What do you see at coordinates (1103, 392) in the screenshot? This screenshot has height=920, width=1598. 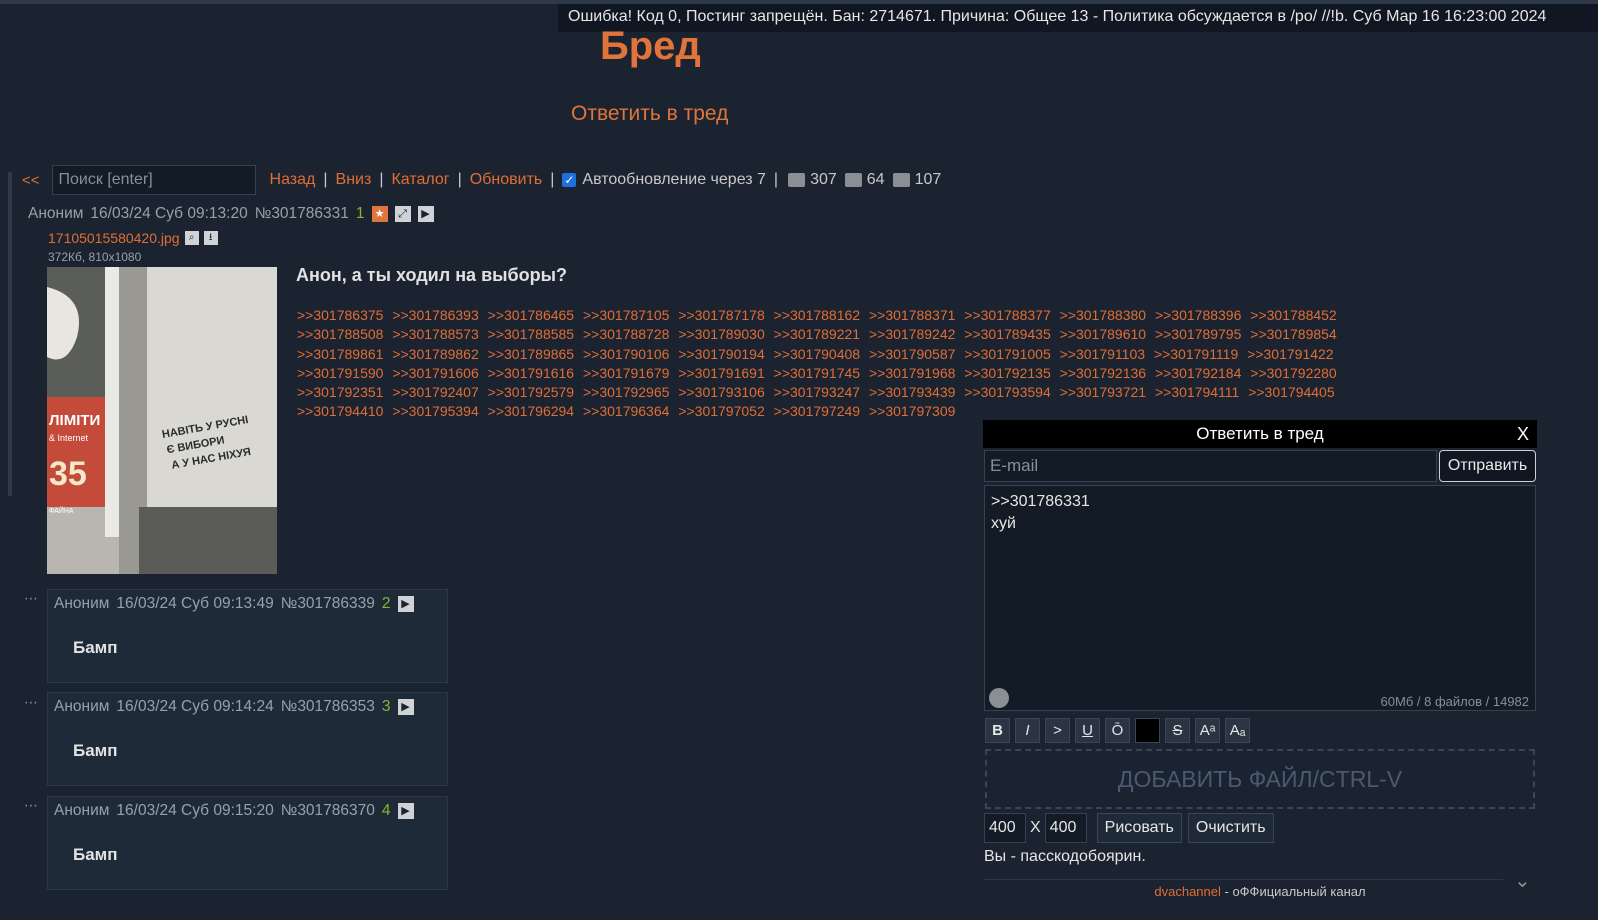 I see `reply-link: >>301793721` at bounding box center [1103, 392].